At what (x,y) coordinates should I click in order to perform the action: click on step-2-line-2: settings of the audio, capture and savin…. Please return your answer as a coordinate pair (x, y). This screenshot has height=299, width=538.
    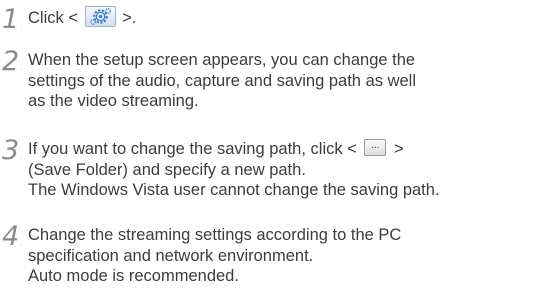
    Looking at the image, I should click on (222, 80).